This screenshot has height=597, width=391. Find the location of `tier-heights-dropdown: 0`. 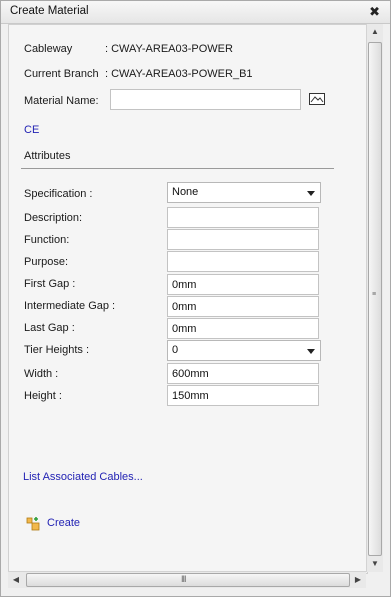

tier-heights-dropdown: 0 is located at coordinates (244, 350).